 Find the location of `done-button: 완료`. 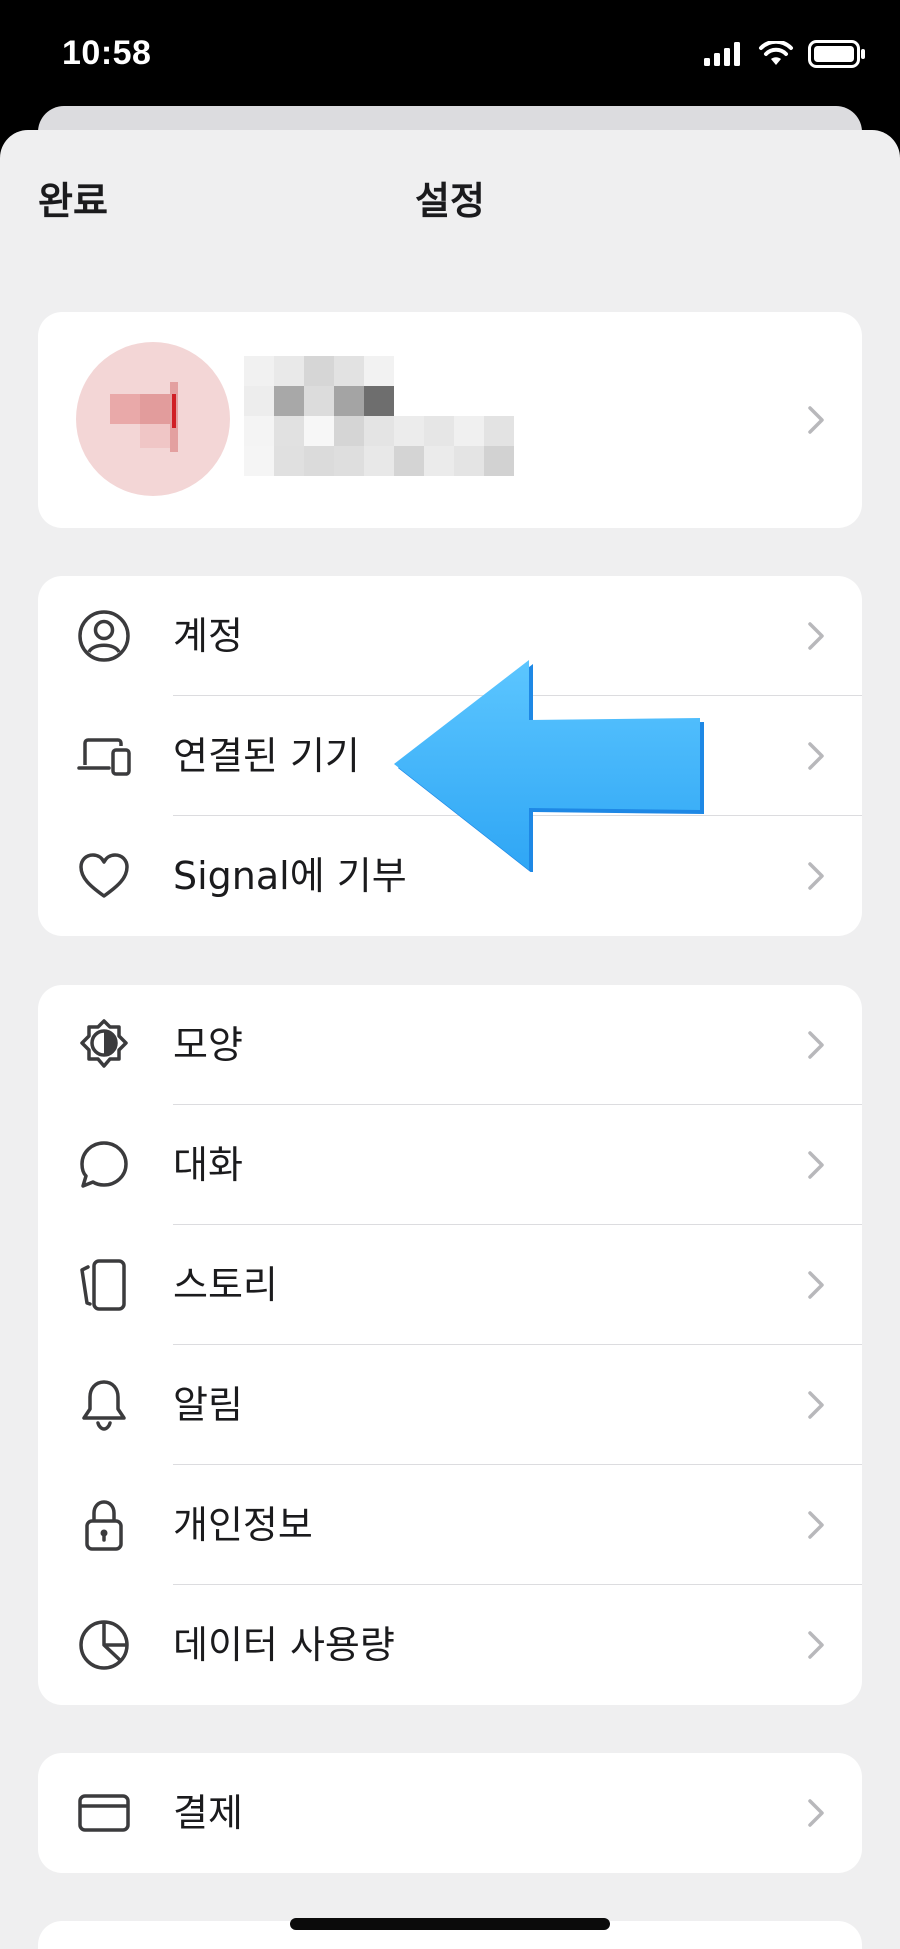

done-button: 완료 is located at coordinates (73, 197).